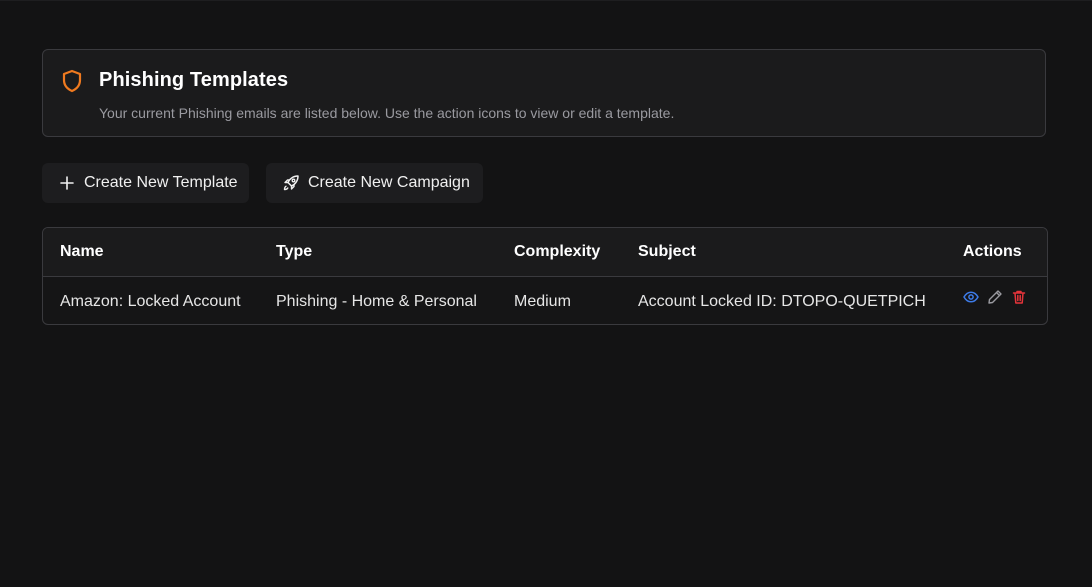 Image resolution: width=1092 pixels, height=587 pixels. I want to click on row-subject-cell: Account Locked ID: DTOPO-QUETPICH, so click(782, 301).